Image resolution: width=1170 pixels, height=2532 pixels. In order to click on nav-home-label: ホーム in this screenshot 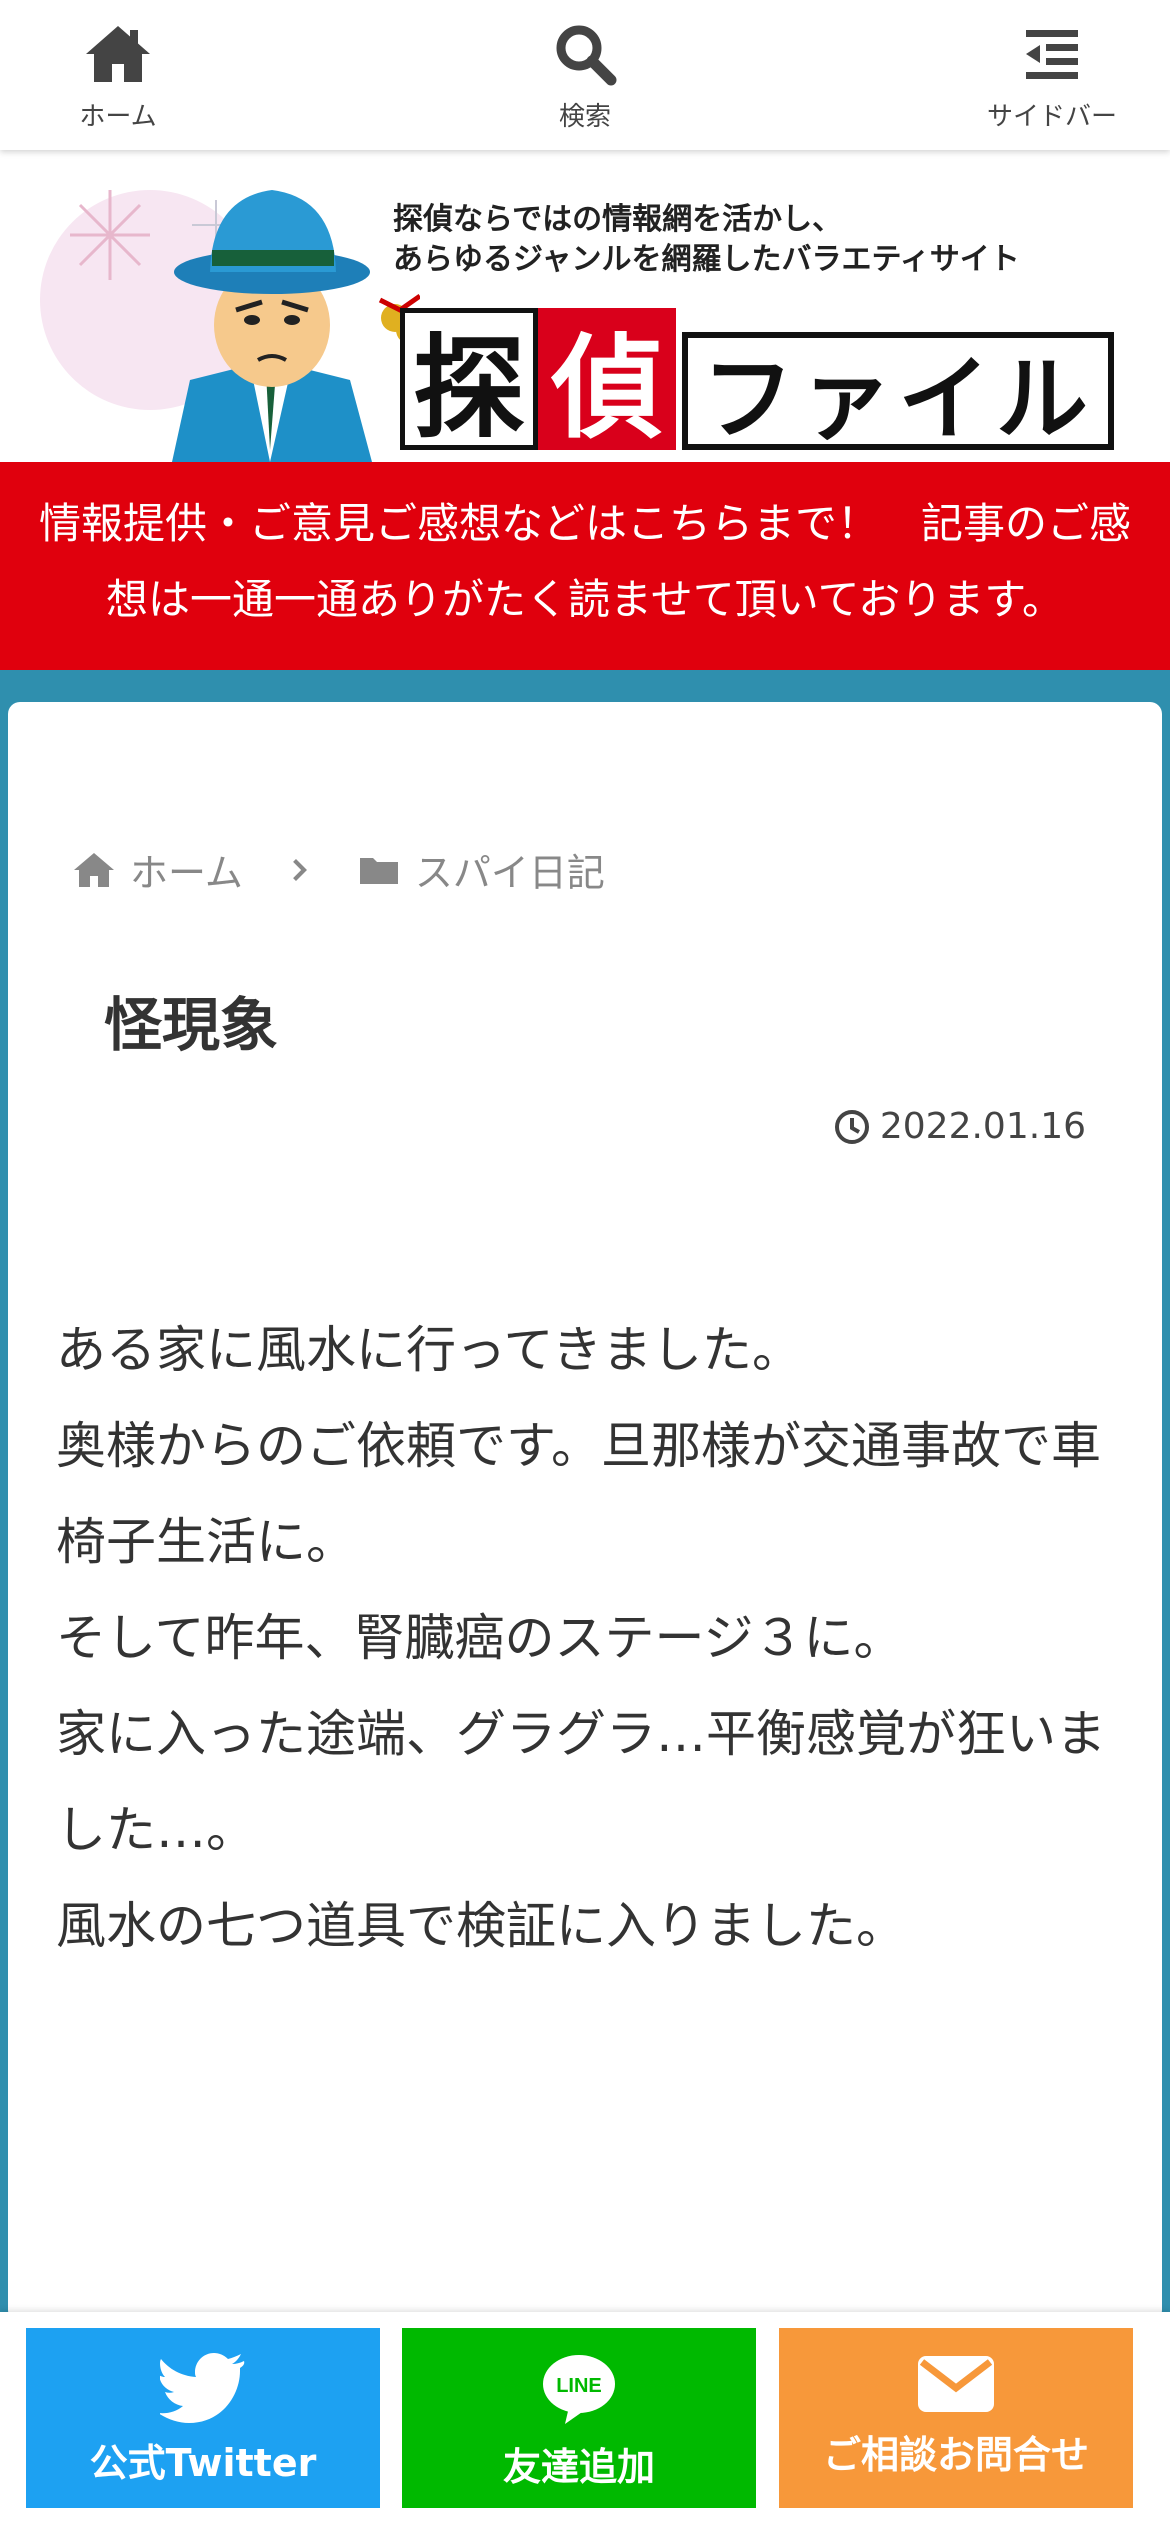, I will do `click(118, 117)`.